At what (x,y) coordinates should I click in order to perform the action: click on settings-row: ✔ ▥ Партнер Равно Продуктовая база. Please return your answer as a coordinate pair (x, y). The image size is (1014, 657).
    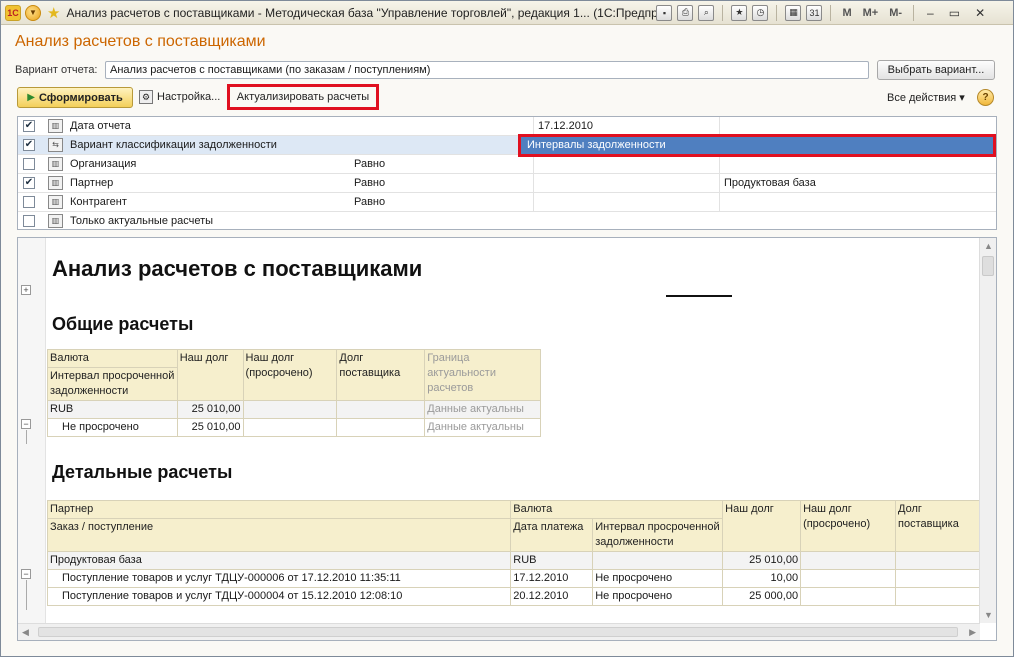
    Looking at the image, I should click on (507, 183).